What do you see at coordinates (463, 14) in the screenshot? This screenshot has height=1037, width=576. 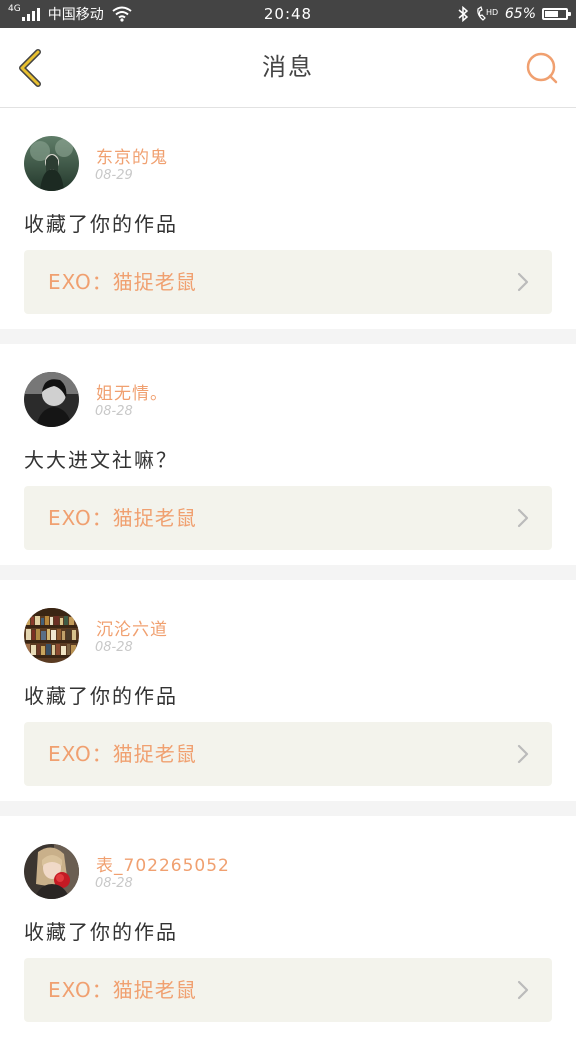 I see `bluetooth-icon` at bounding box center [463, 14].